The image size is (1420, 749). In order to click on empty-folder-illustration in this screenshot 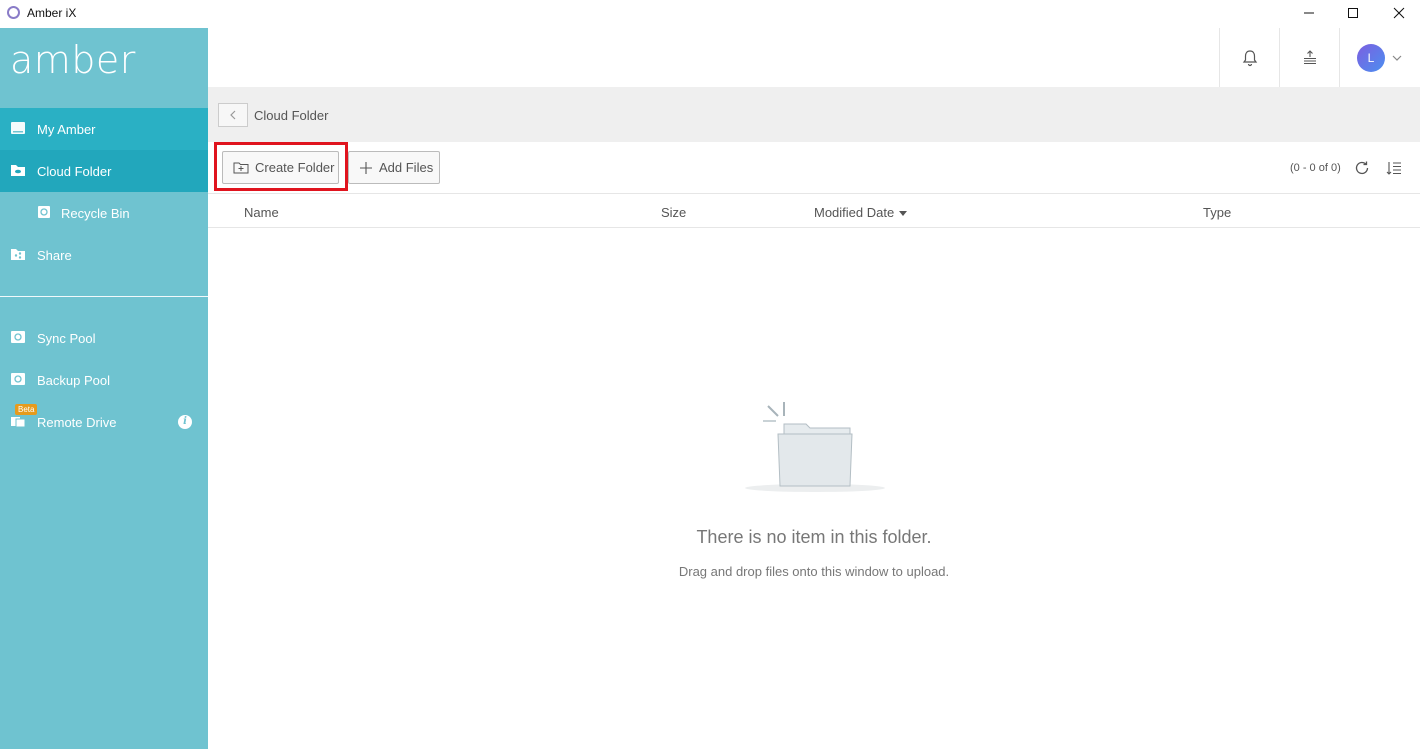, I will do `click(815, 447)`.